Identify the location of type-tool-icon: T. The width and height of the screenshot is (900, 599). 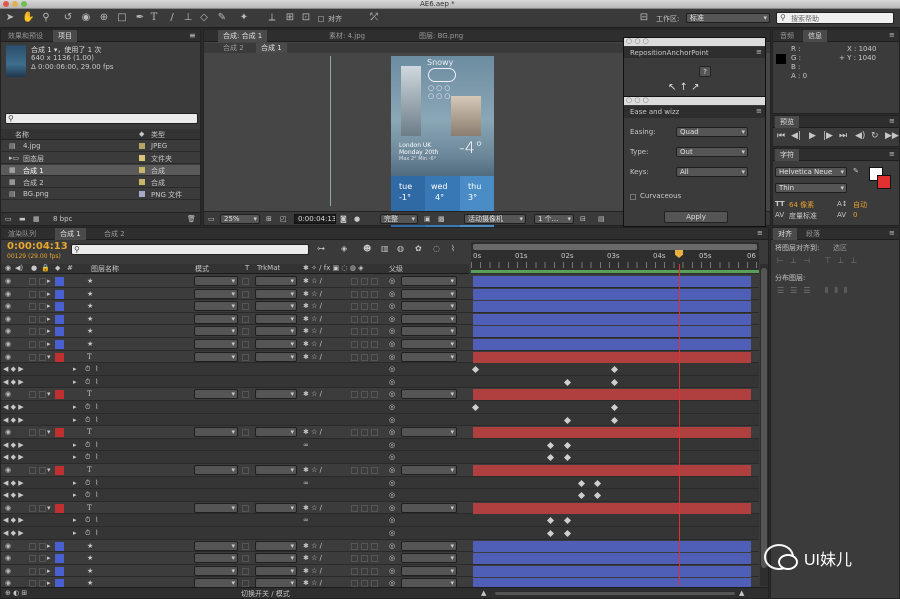
(154, 18).